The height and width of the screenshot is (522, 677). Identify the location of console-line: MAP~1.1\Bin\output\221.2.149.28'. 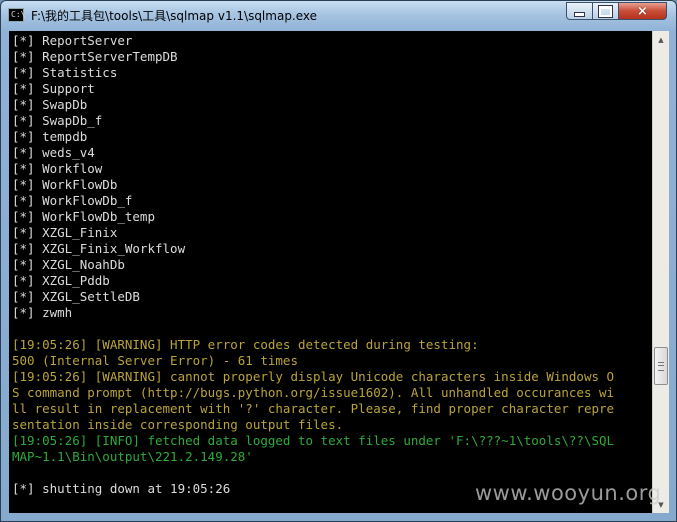
(132, 456).